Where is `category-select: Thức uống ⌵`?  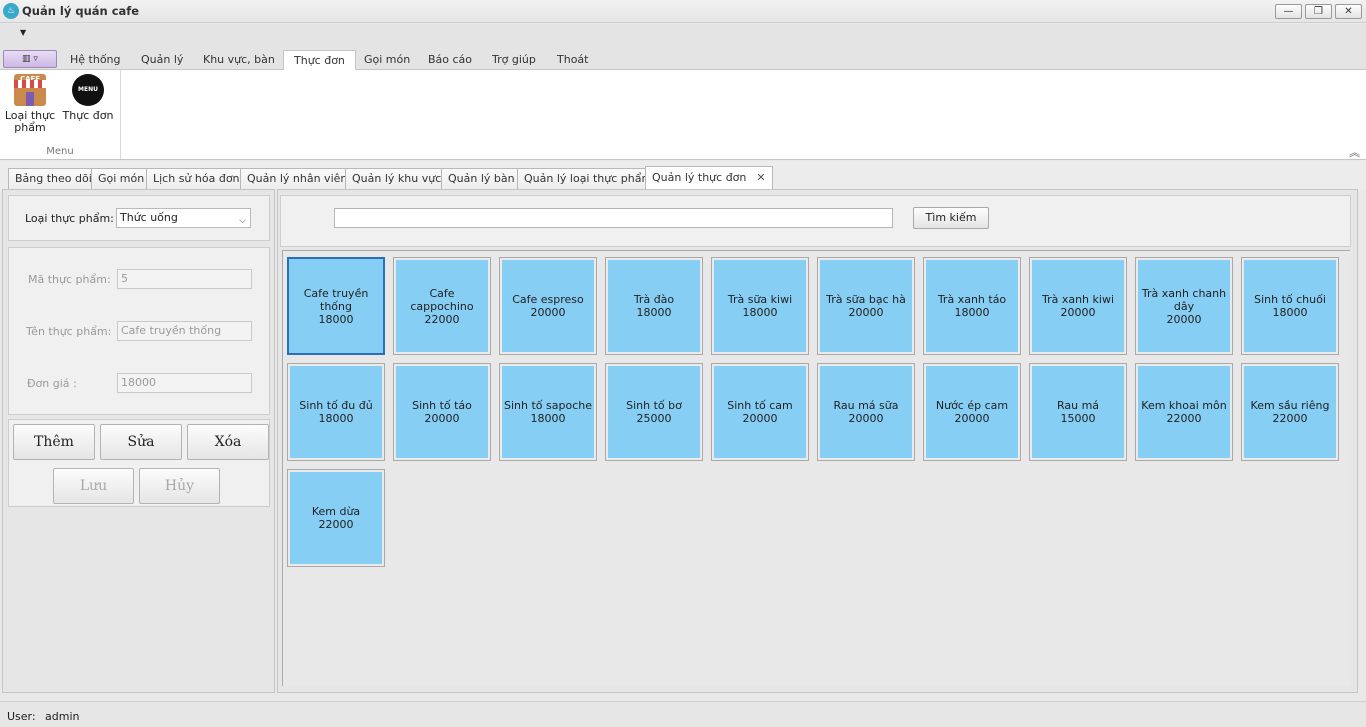 category-select: Thức uống ⌵ is located at coordinates (183, 218).